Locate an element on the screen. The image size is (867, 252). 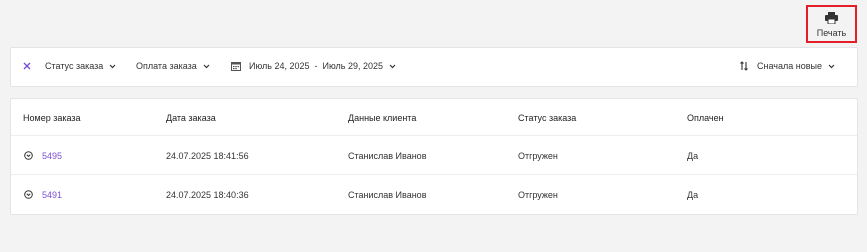
order-number-link: 5491 is located at coordinates (52, 195).